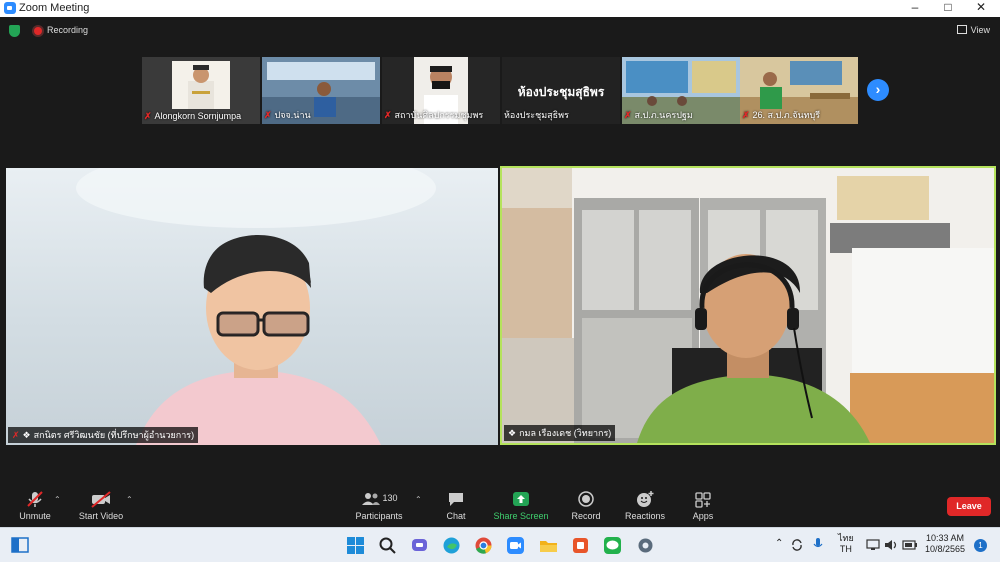  I want to click on chat-label: Chat, so click(456, 516).